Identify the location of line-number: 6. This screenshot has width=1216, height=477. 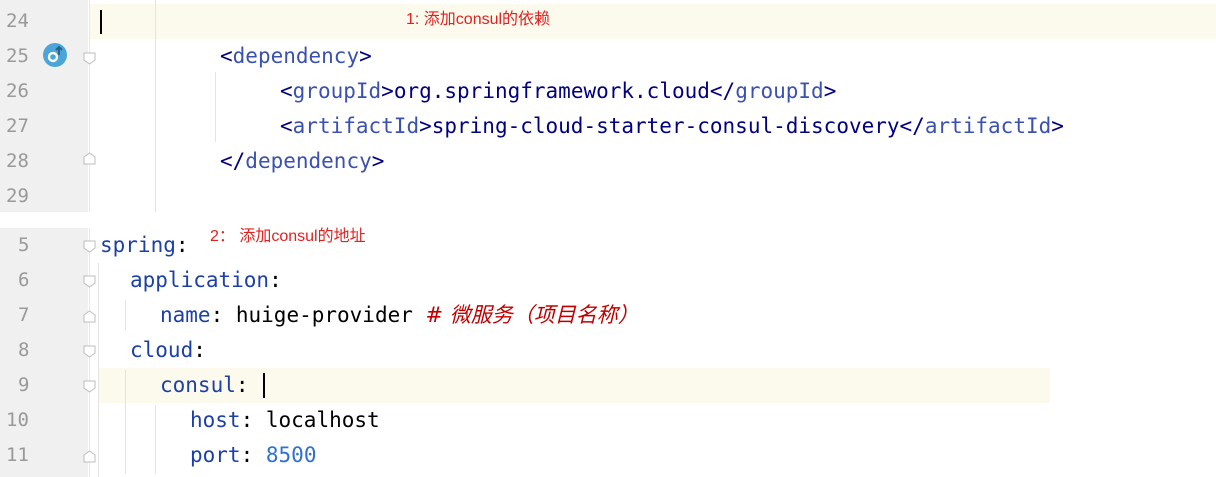
(33, 280).